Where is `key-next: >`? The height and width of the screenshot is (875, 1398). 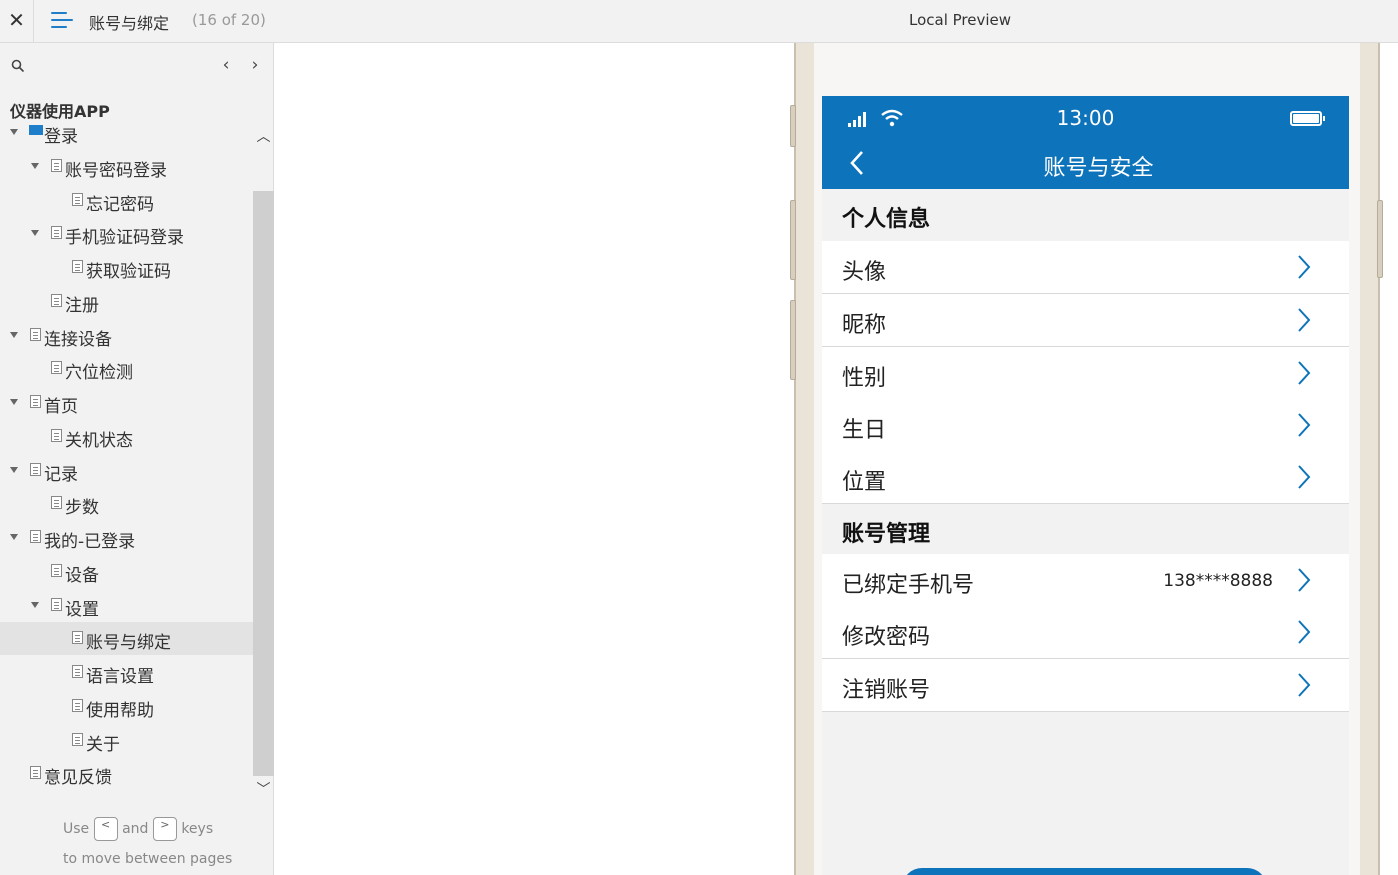 key-next: > is located at coordinates (164, 829).